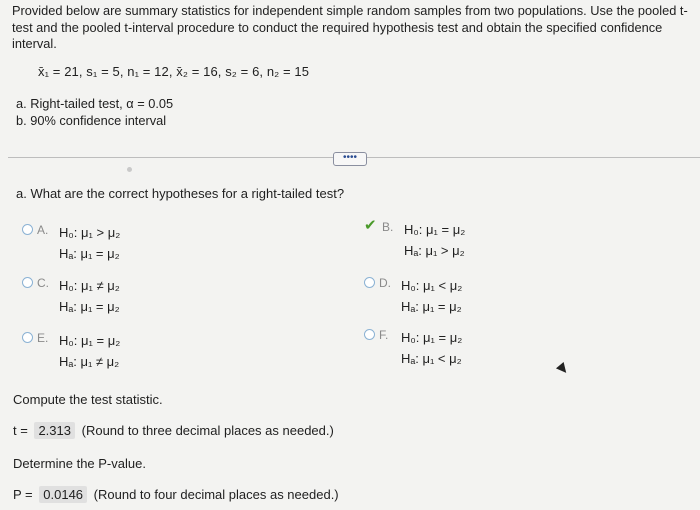  I want to click on option-e: E. H₀: μ₁ = μ₂ Hₐ: μ₁ ≠ μ₂, so click(71, 351).